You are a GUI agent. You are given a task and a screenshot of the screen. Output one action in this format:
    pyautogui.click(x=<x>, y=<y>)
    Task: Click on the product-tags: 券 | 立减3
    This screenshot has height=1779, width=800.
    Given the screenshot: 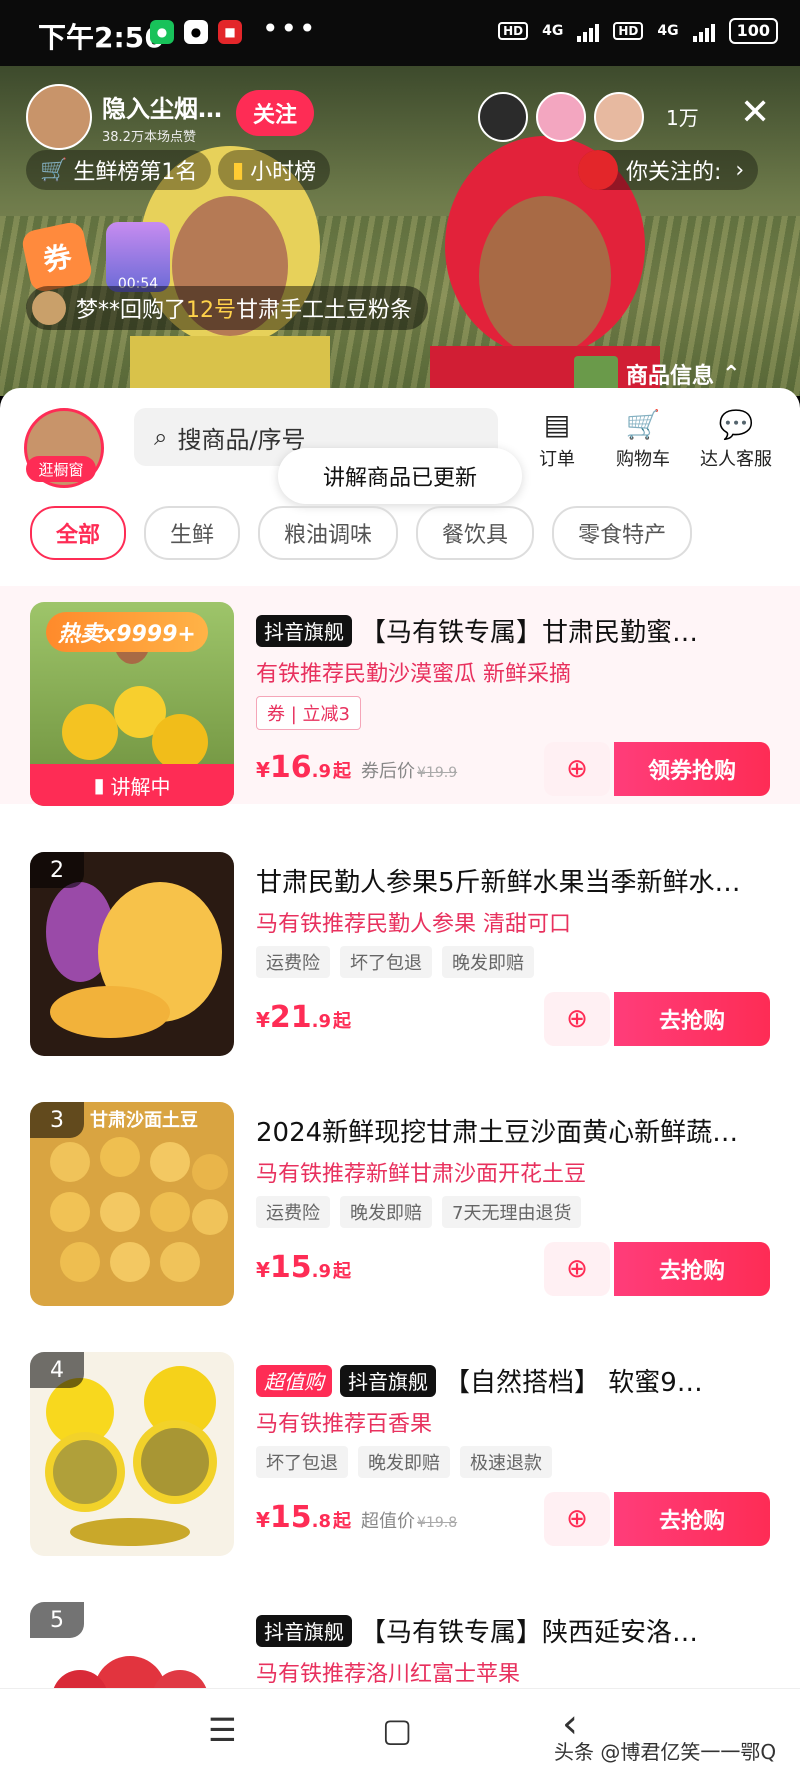 What is the action you would take?
    pyautogui.click(x=308, y=713)
    